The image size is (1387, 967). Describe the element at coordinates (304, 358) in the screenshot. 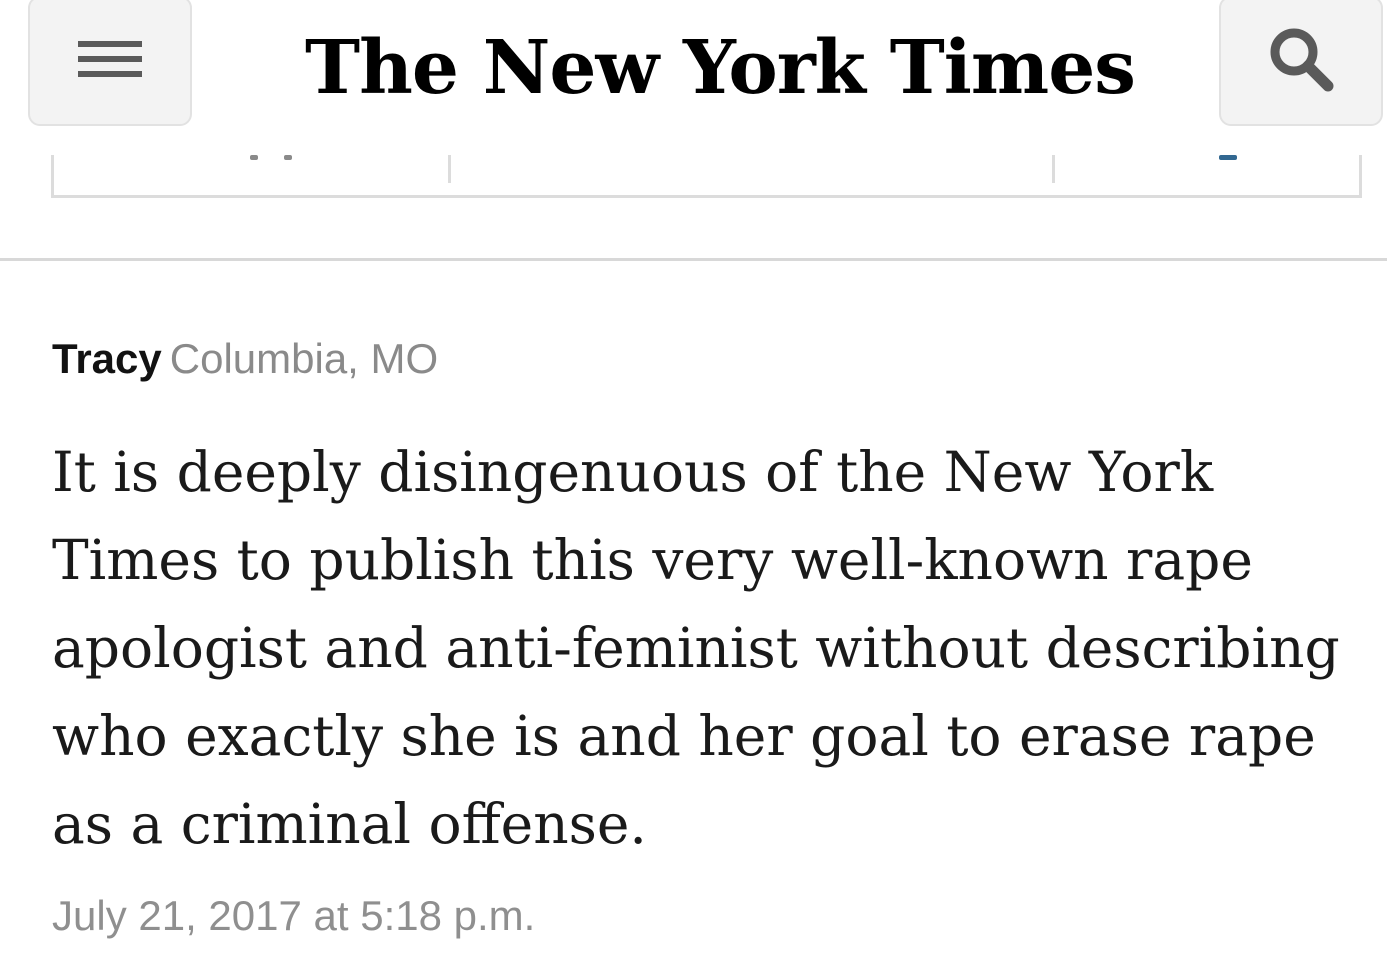

I see `comment-location: Columbia, MO` at that location.